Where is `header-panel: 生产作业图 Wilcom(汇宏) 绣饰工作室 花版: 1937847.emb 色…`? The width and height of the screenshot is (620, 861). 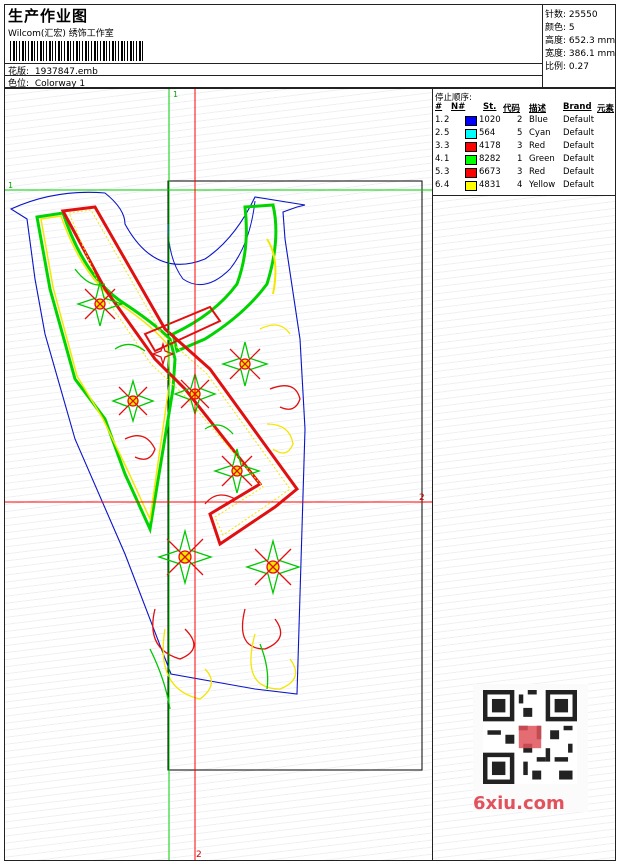
header-panel: 生产作业图 Wilcom(汇宏) 绣饰工作室 花版: 1937847.emb 色… is located at coordinates (310, 46).